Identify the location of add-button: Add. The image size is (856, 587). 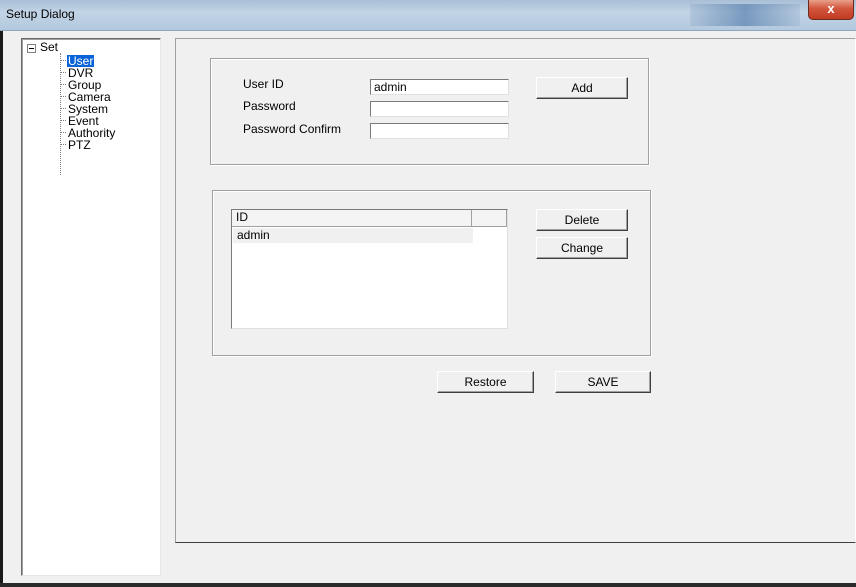
(582, 88).